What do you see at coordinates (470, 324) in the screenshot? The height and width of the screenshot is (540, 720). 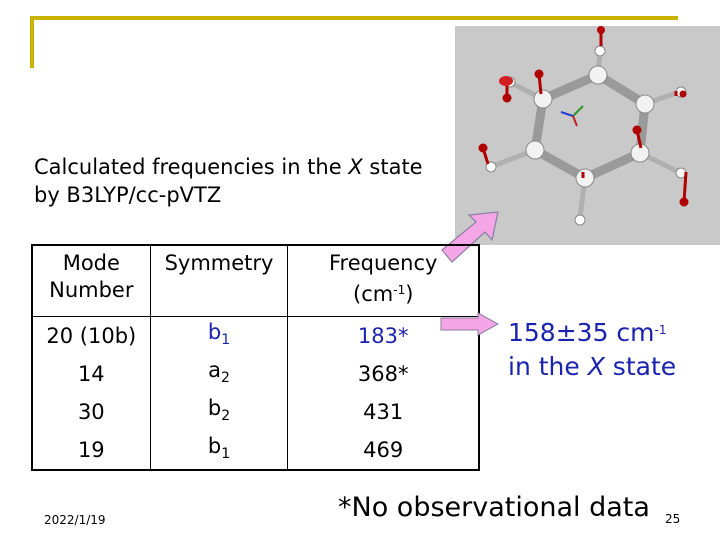 I see `right-arrow-icon` at bounding box center [470, 324].